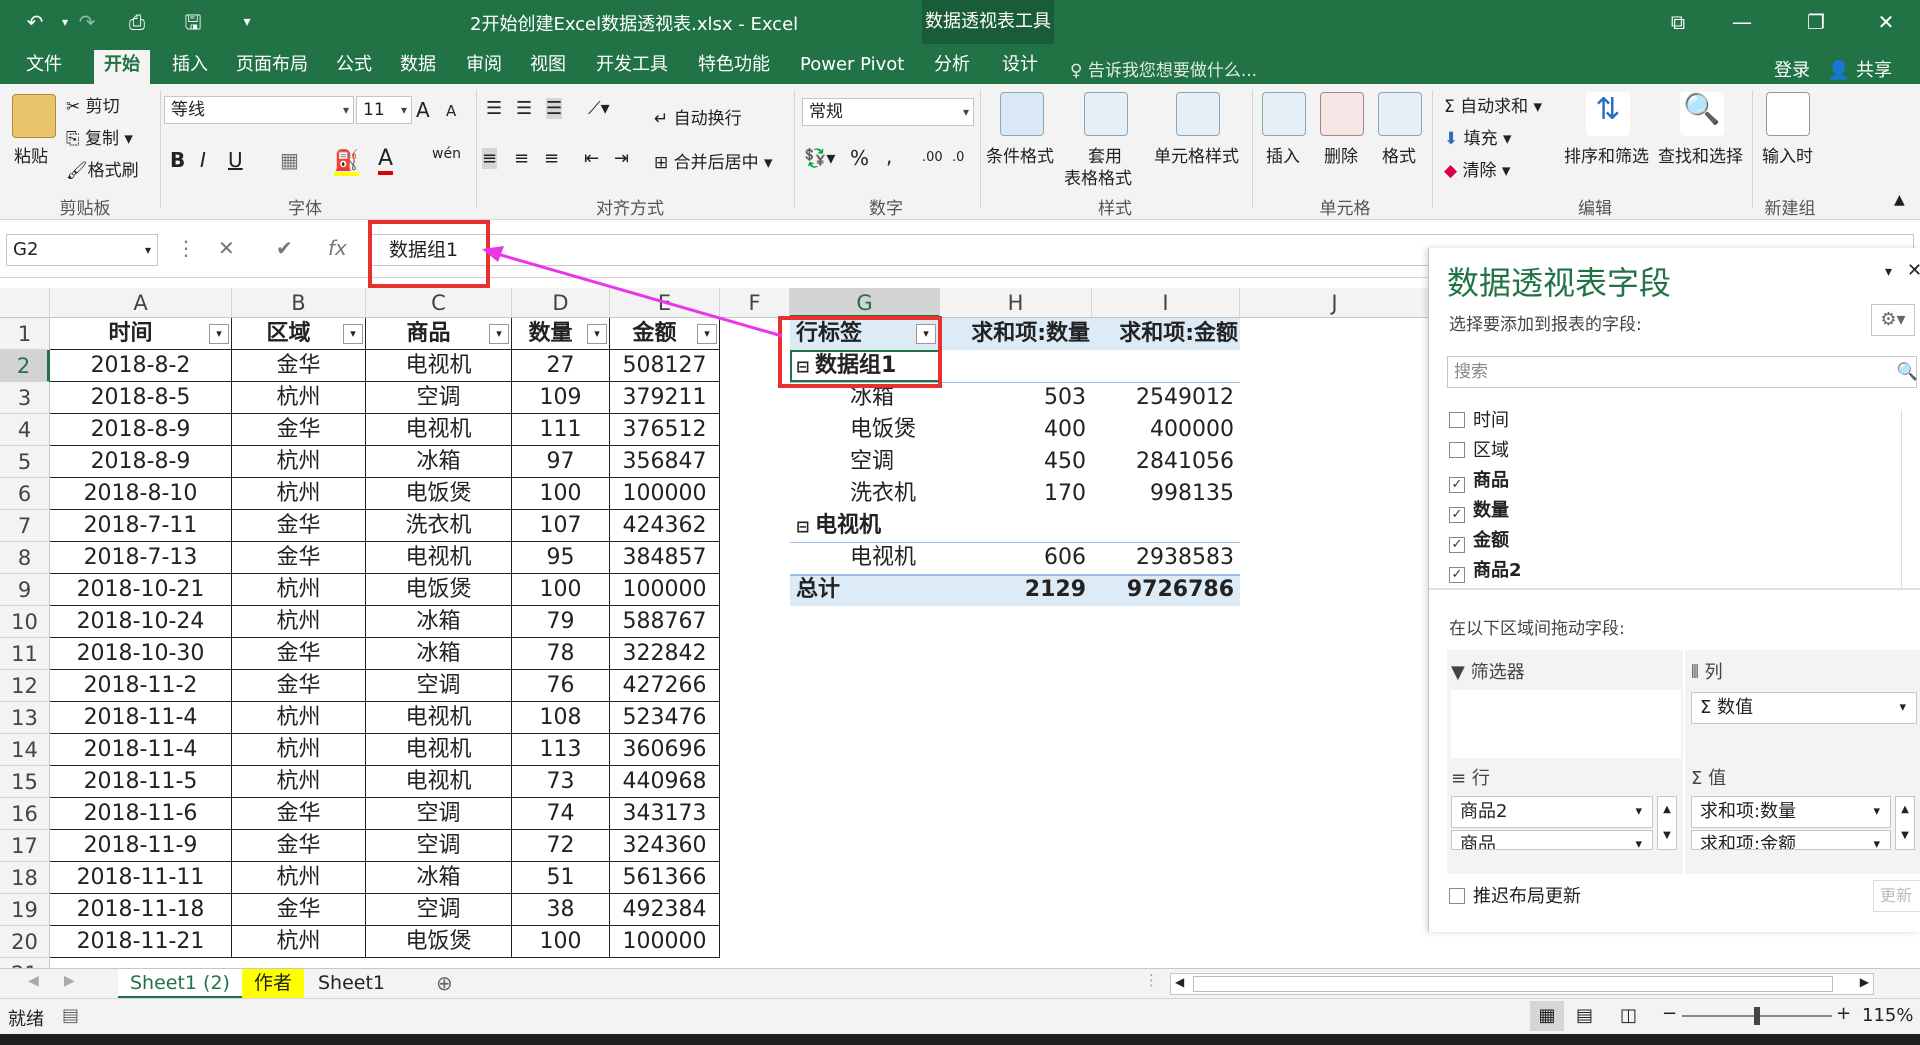 The height and width of the screenshot is (1045, 1920). Describe the element at coordinates (1678, 22) in the screenshot. I see `ribbon-display-options-icon: ⧉` at that location.